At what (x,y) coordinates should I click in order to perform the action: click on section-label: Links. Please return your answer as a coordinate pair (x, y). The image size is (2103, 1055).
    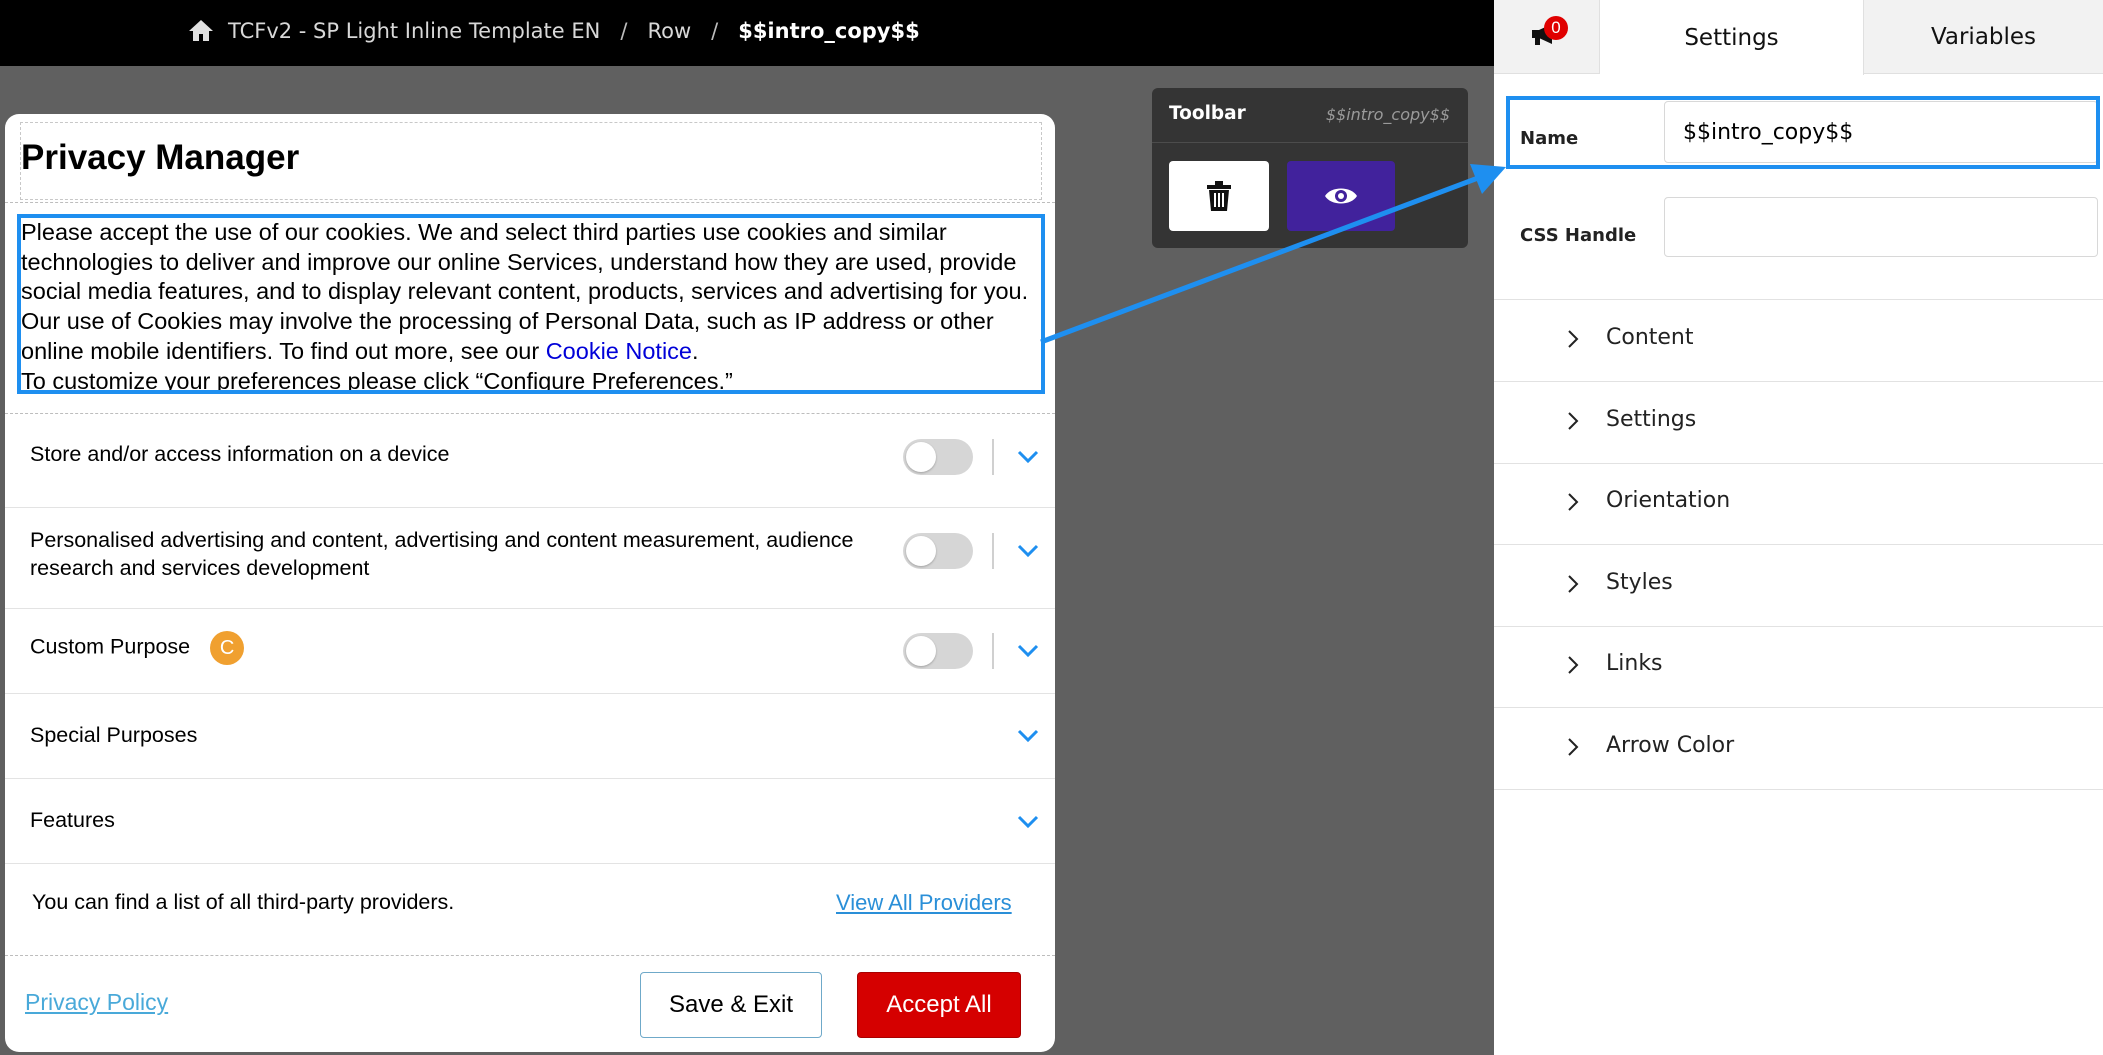
    Looking at the image, I should click on (1634, 663).